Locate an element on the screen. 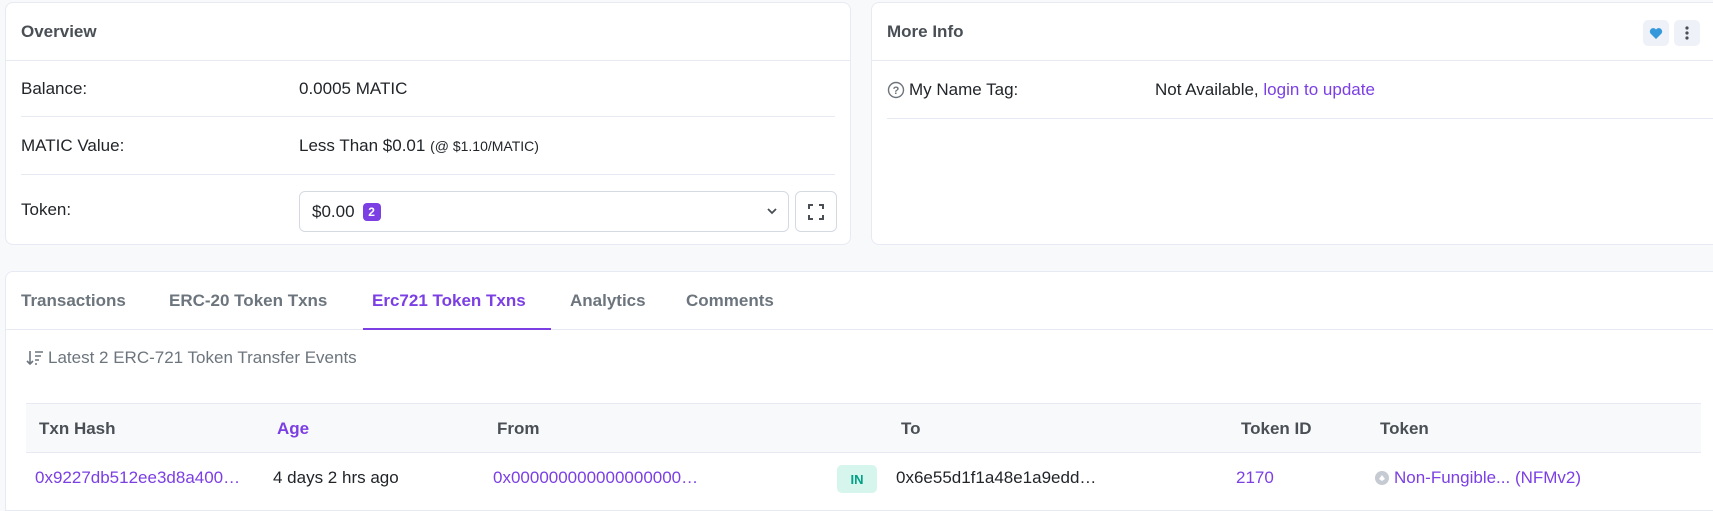 This screenshot has height=511, width=1713. sort-amount-down-icon is located at coordinates (34, 358).